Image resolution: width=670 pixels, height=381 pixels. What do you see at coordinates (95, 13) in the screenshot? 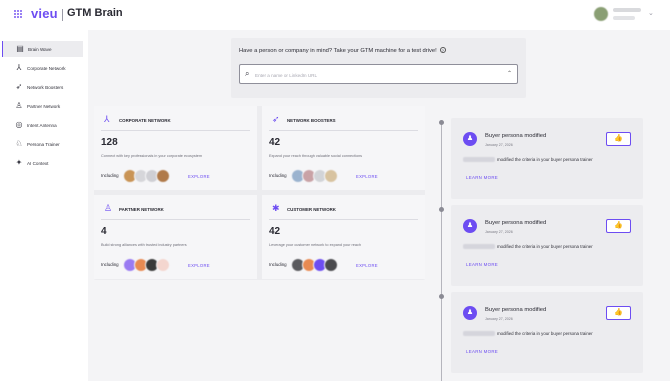
I see `app-title: GTM Brain` at bounding box center [95, 13].